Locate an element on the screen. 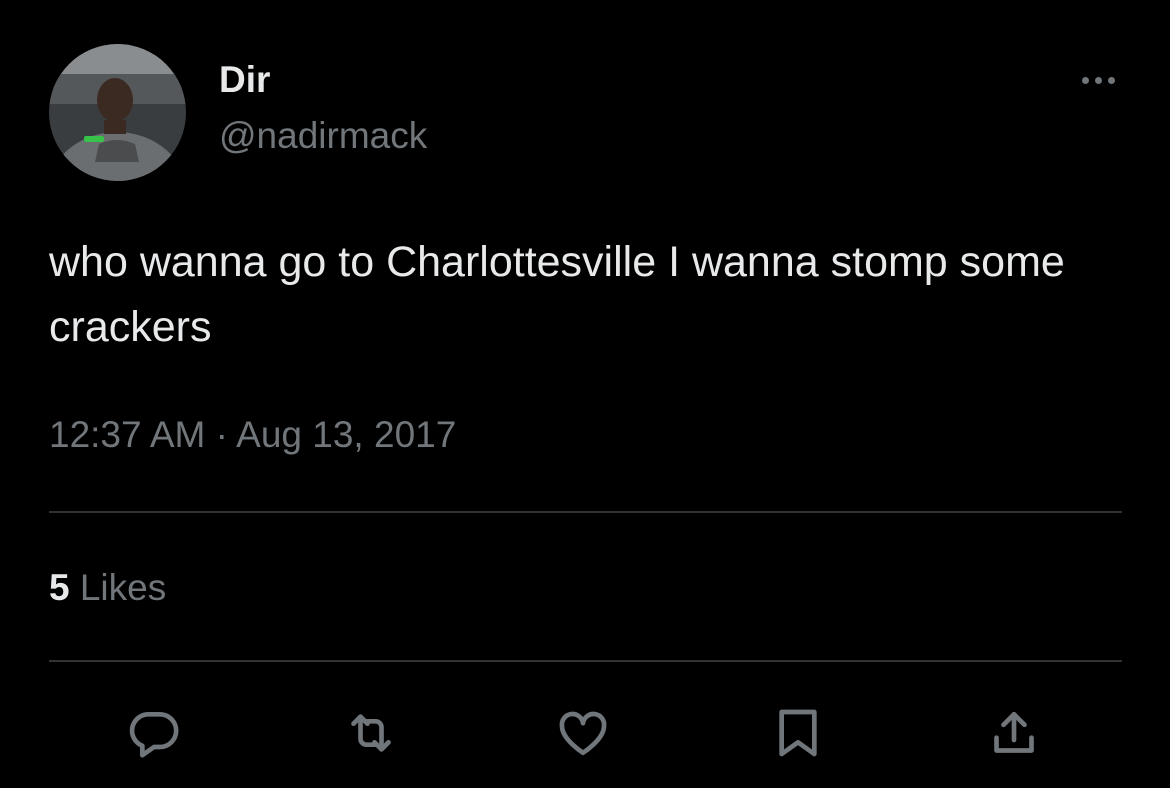  reply-button is located at coordinates (154, 733).